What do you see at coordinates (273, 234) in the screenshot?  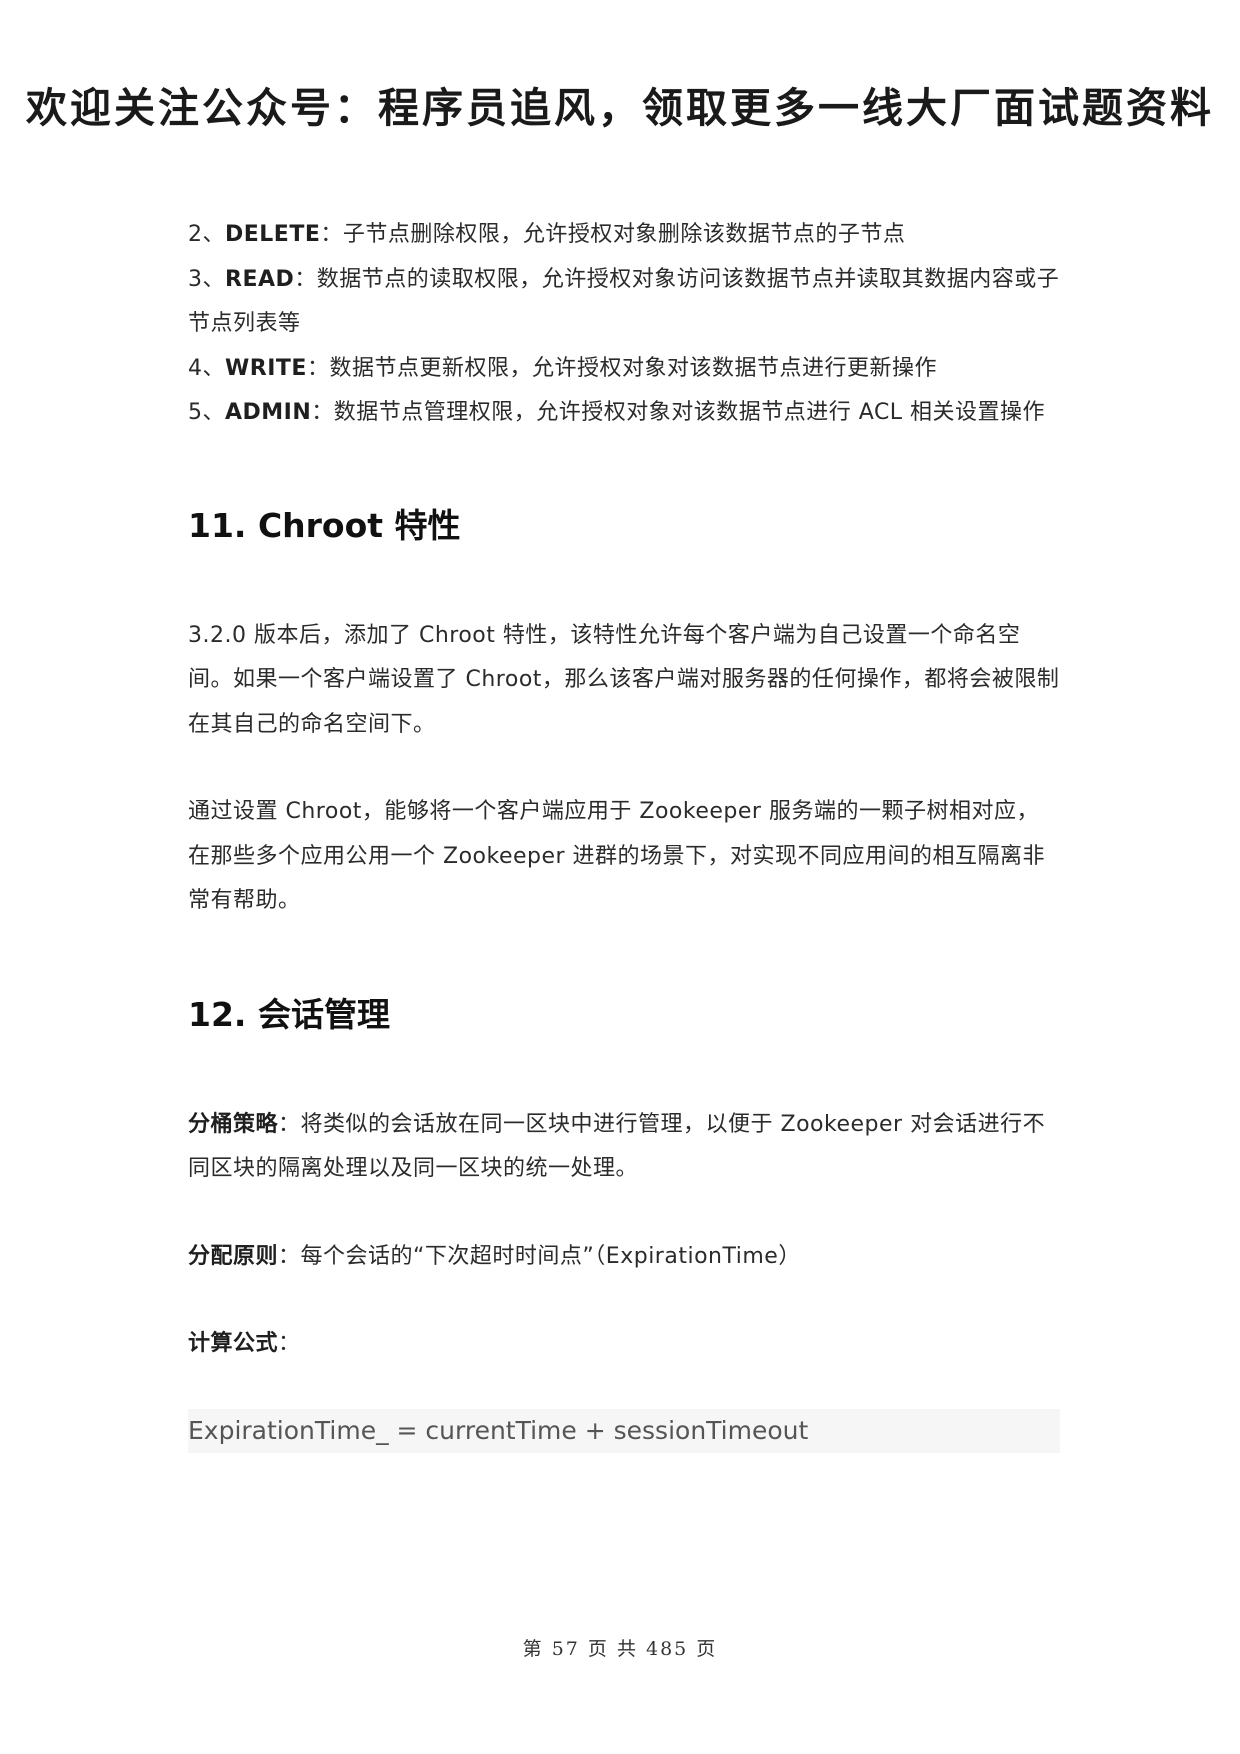 I see `permission-name: DELETE` at bounding box center [273, 234].